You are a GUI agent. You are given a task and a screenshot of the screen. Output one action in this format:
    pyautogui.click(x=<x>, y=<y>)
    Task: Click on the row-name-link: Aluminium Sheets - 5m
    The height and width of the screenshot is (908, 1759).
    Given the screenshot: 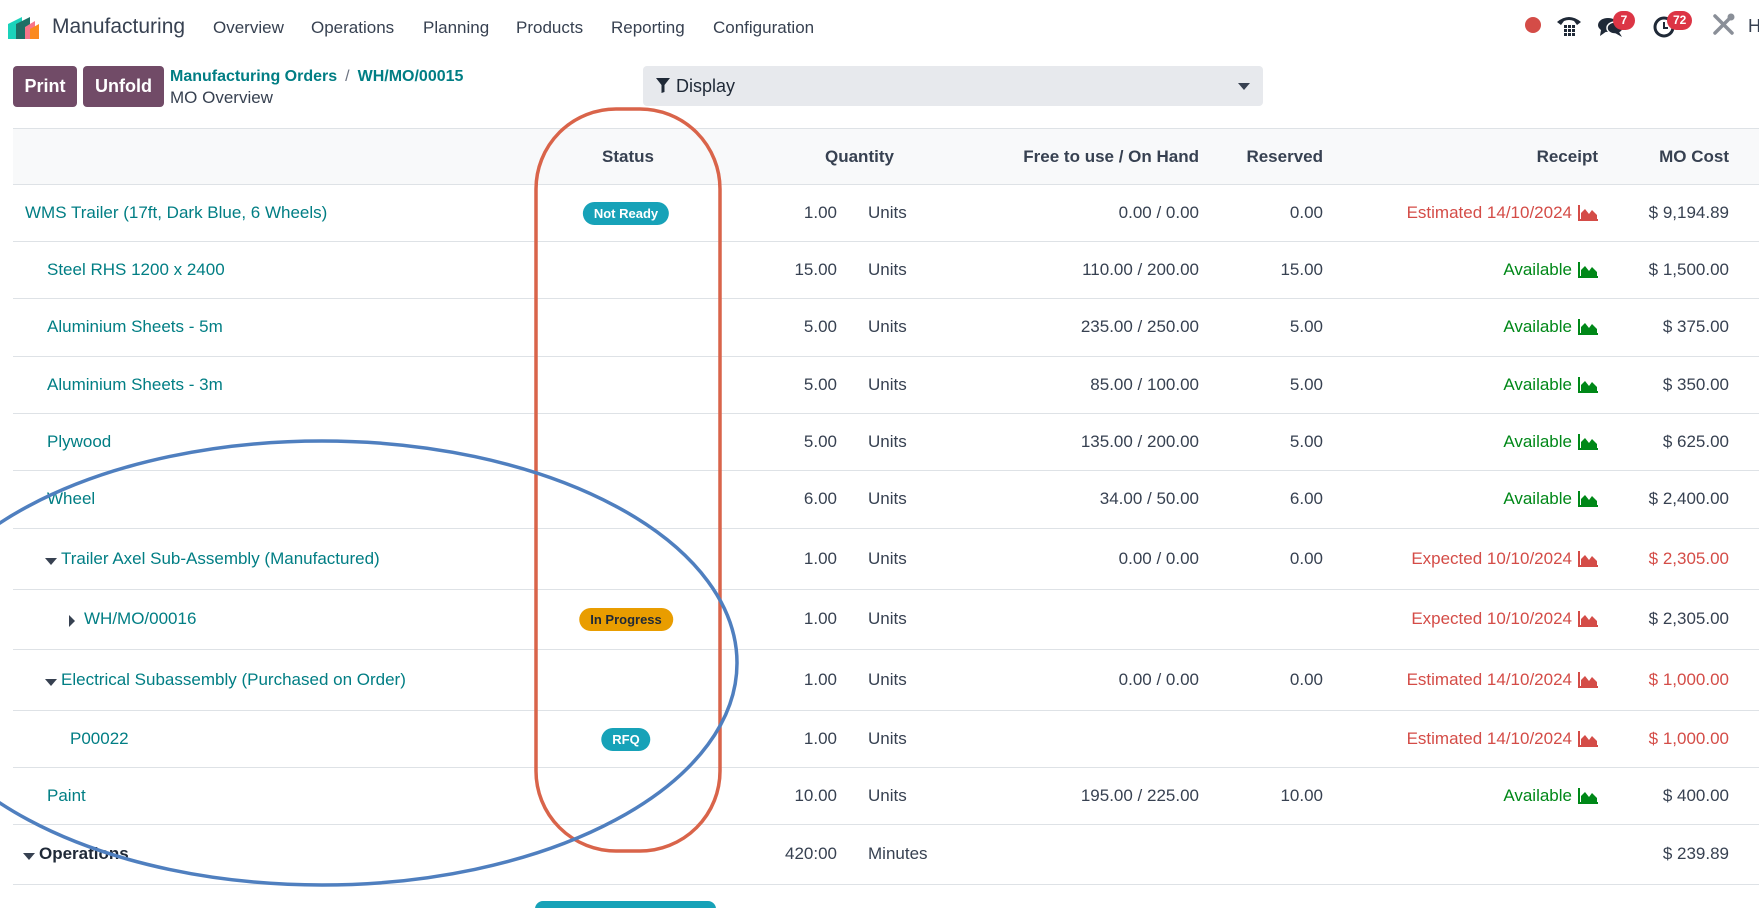 What is the action you would take?
    pyautogui.click(x=135, y=327)
    